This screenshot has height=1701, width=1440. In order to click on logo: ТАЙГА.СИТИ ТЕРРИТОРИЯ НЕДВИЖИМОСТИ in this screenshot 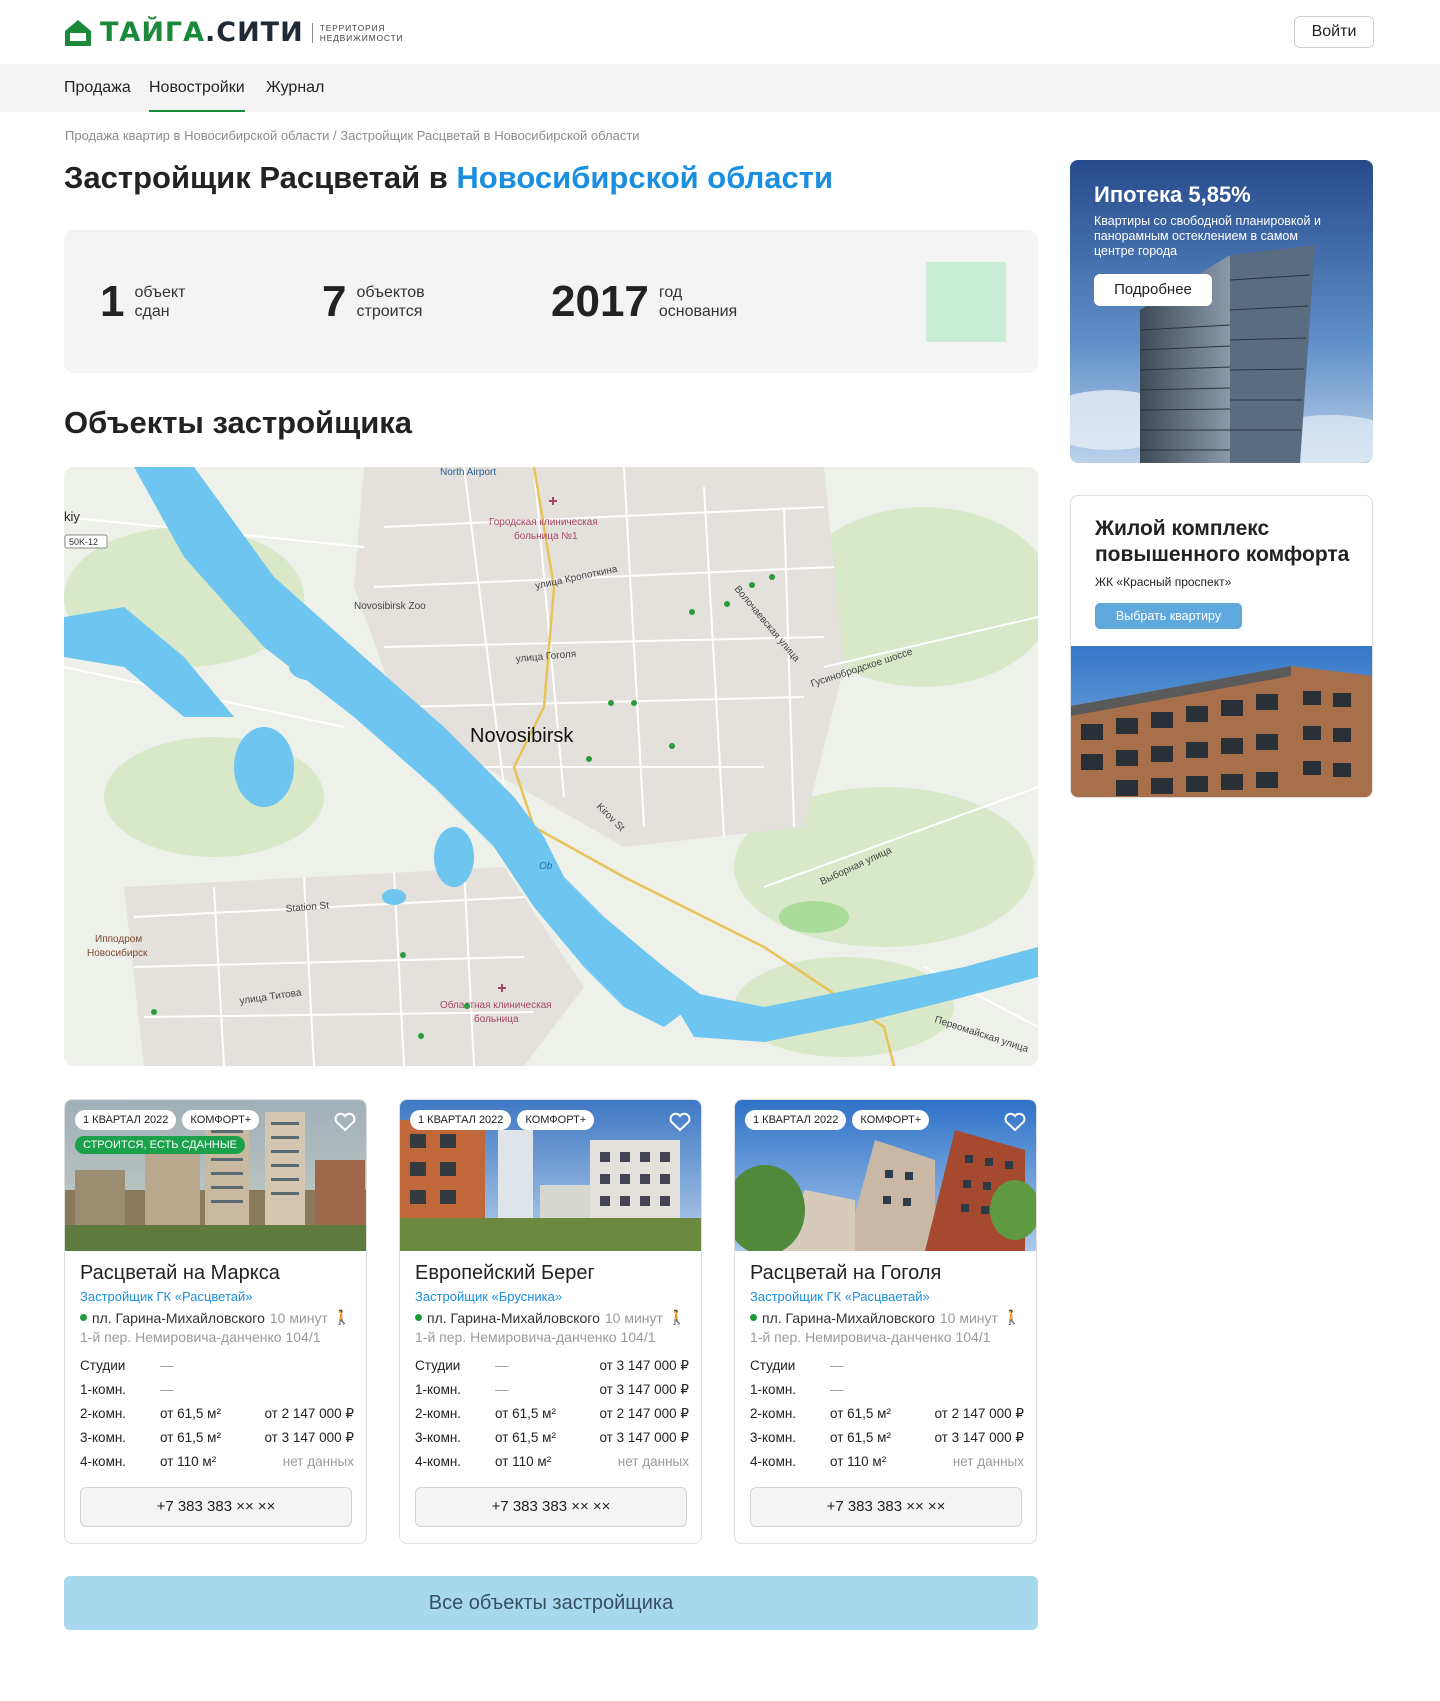, I will do `click(233, 33)`.